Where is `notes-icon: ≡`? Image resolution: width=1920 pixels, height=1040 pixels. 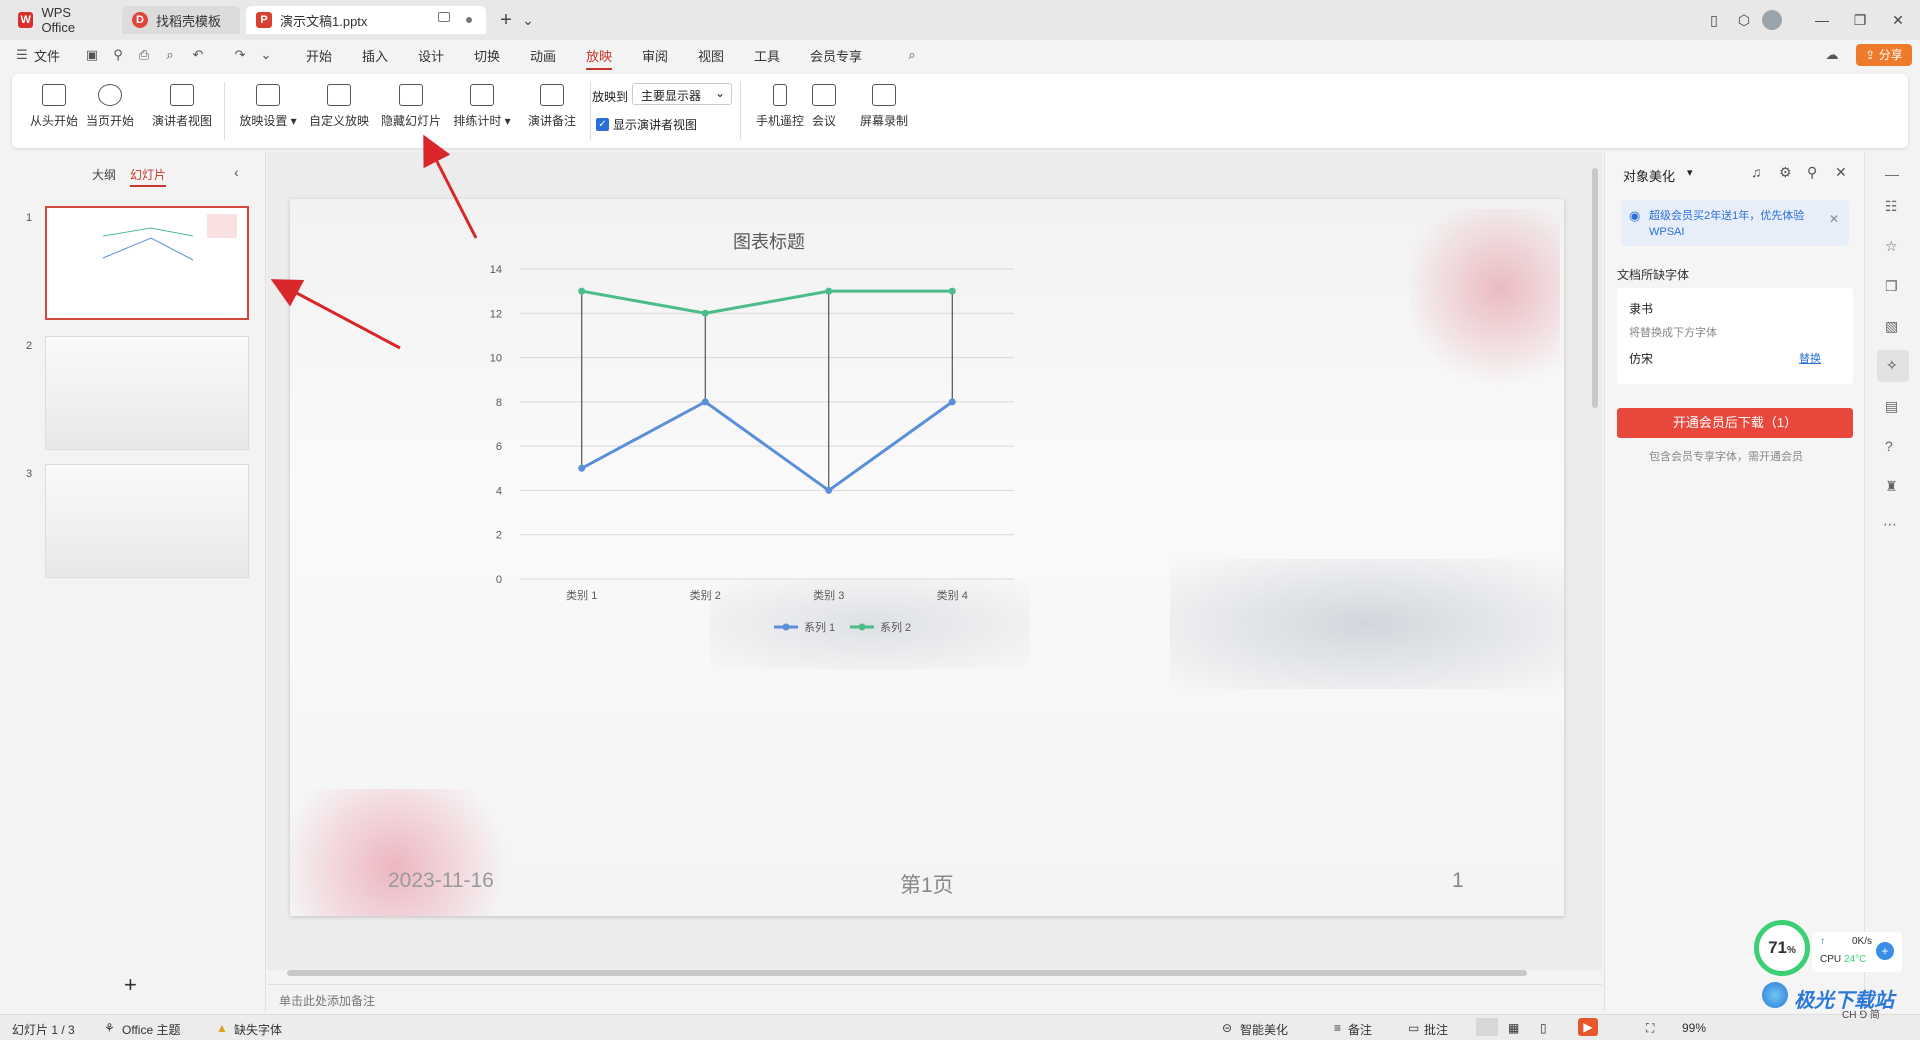
notes-icon: ≡ is located at coordinates (1338, 1028).